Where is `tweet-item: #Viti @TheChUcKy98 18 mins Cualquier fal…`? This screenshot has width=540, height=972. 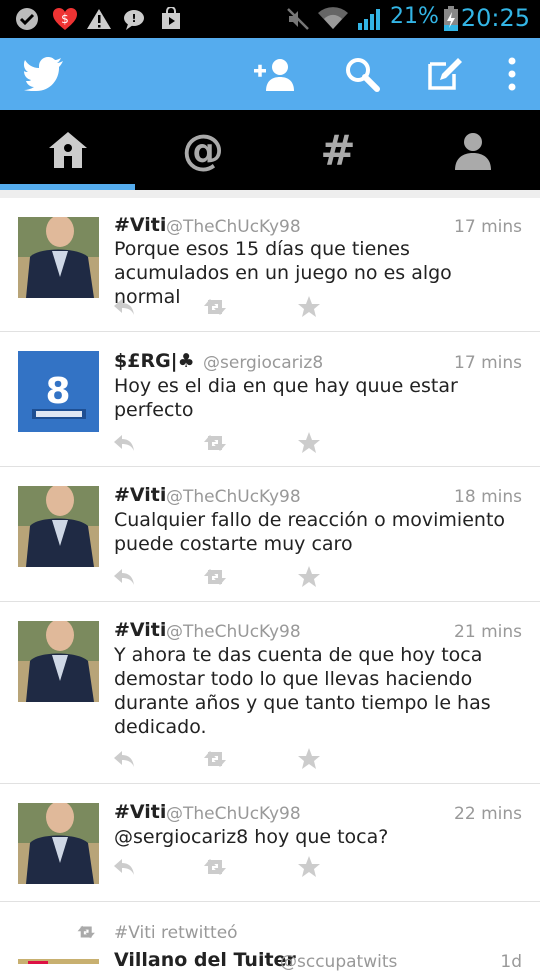
tweet-item: #Viti @TheChUcKy98 18 mins Cualquier fal… is located at coordinates (270, 534).